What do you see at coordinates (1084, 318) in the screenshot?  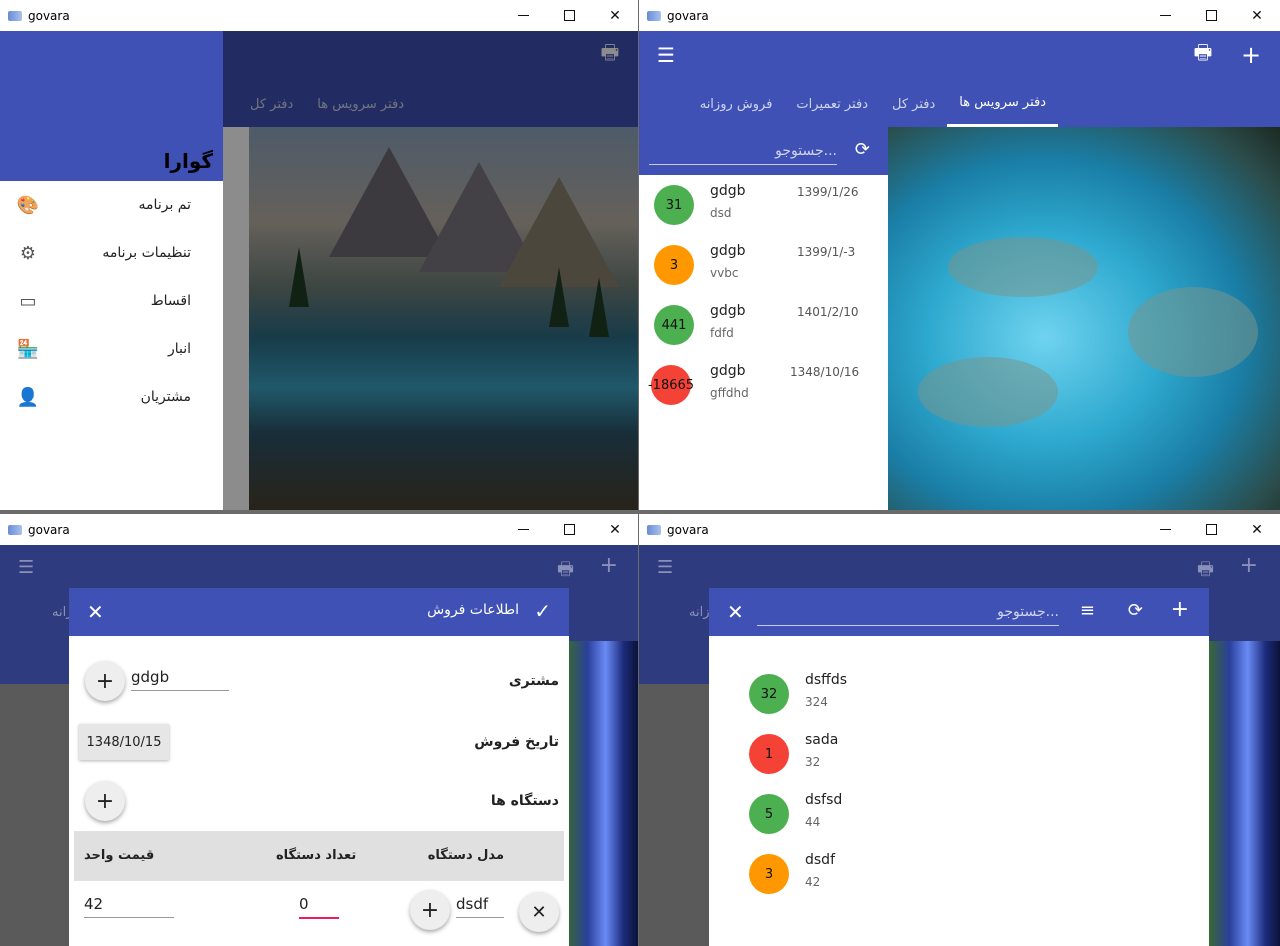 I see `background-image` at bounding box center [1084, 318].